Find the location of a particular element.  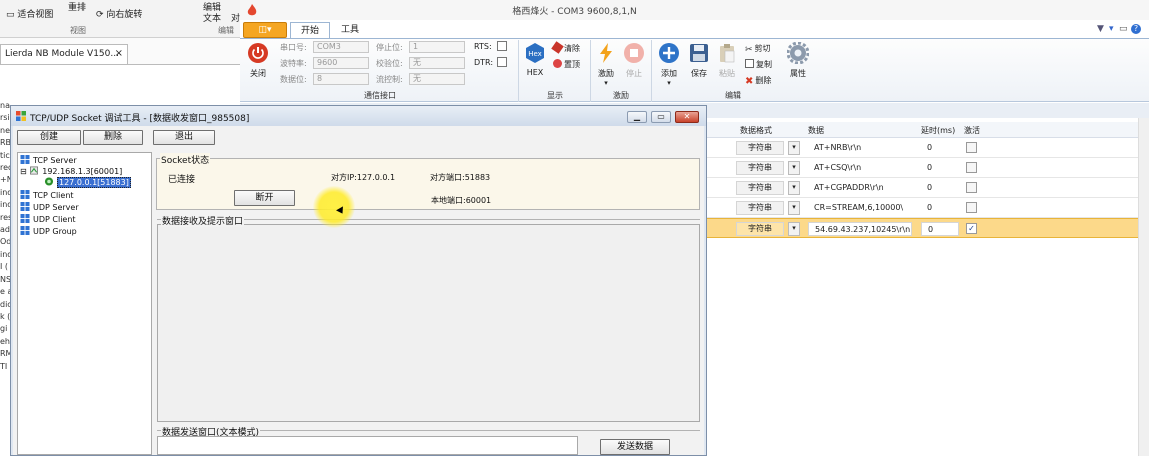

baud-select: 9600 is located at coordinates (341, 63).